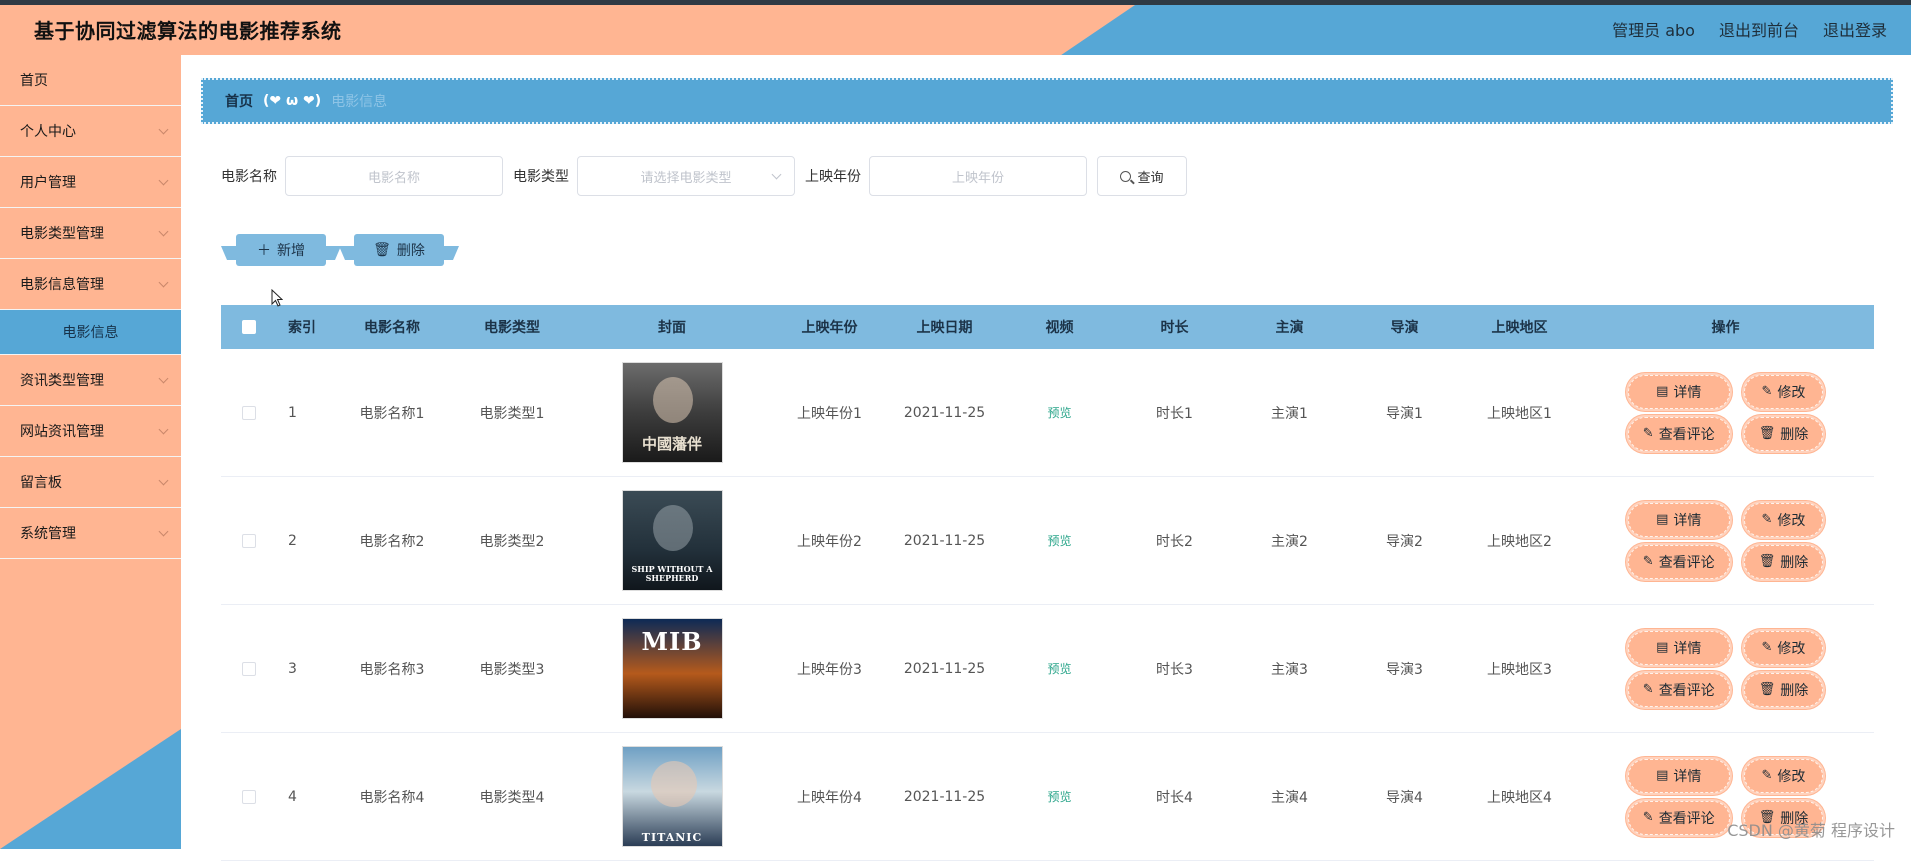 The image size is (1911, 861). I want to click on movie-type-select: 请选择电影类型, so click(686, 176).